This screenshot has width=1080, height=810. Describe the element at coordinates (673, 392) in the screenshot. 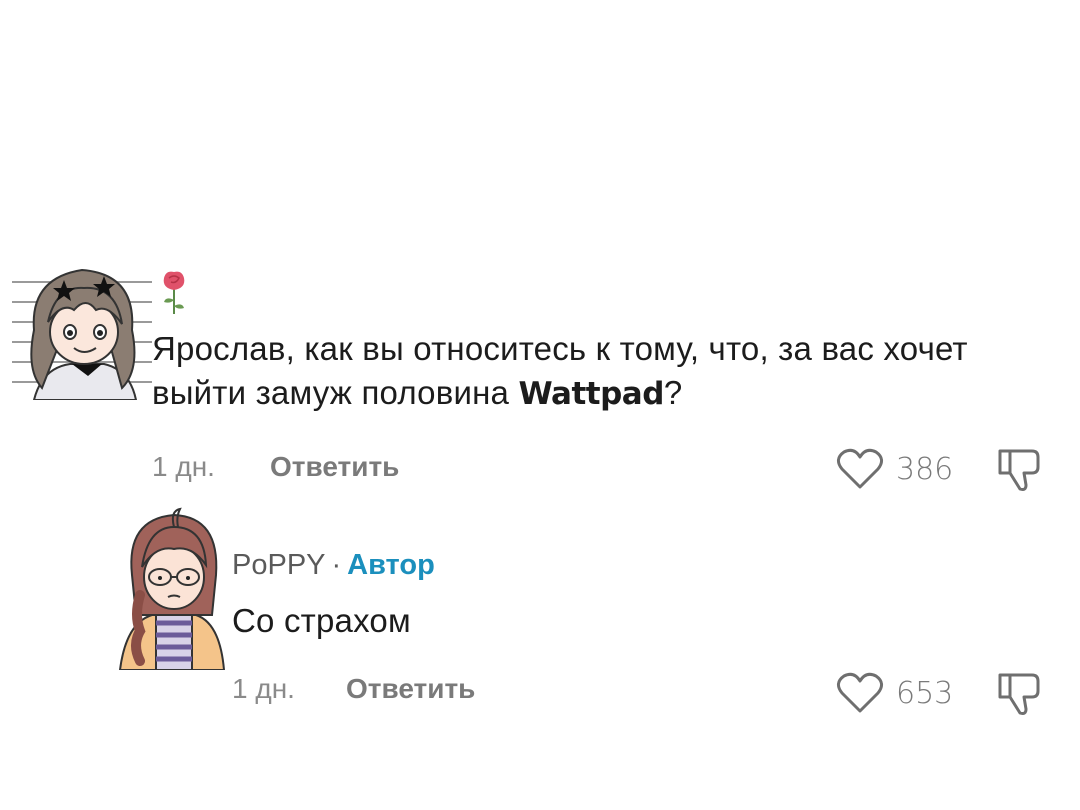

I see `comment-text-end: ?` at that location.